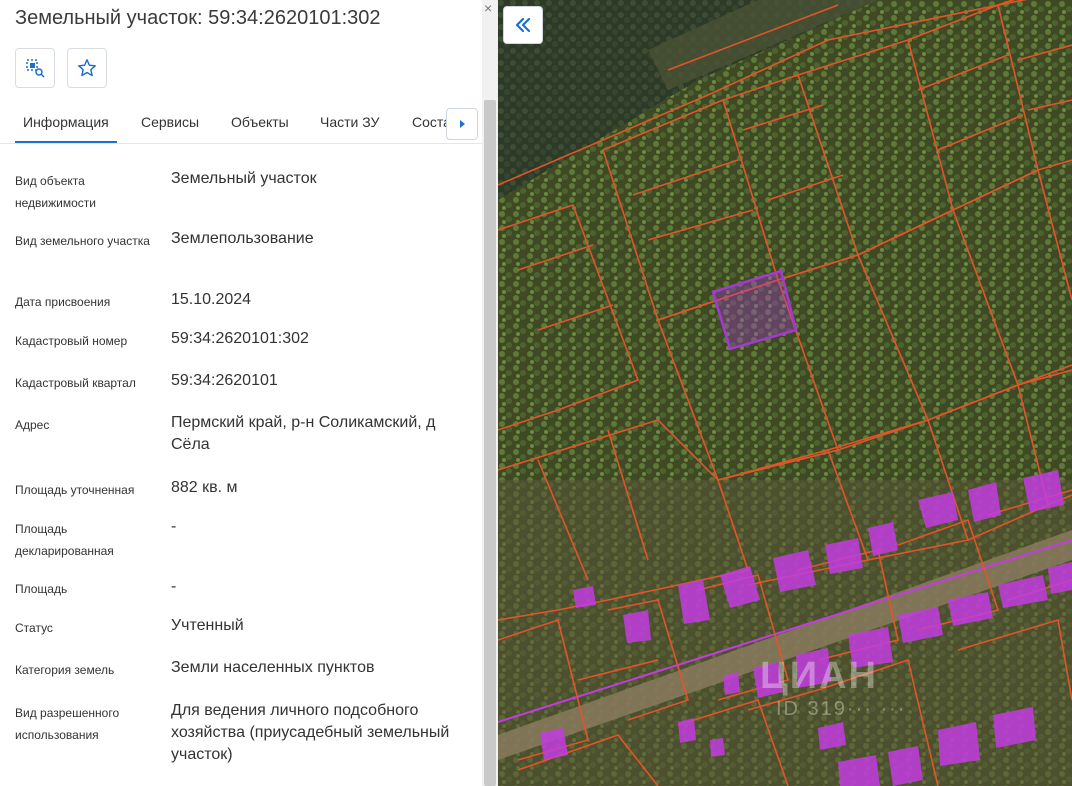 Image resolution: width=1072 pixels, height=786 pixels. Describe the element at coordinates (198, 18) in the screenshot. I see `page-title: Земельный участок: 59:34:2620101:302` at that location.